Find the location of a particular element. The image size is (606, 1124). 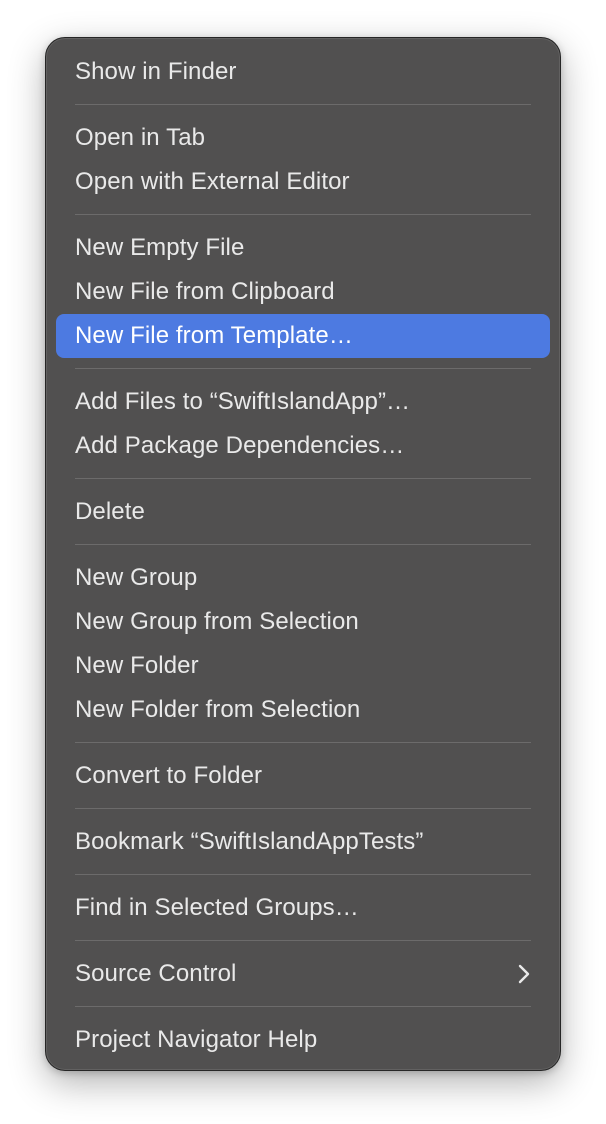

menu-item-new-group-from-selection: New Group from Selection is located at coordinates (303, 622).